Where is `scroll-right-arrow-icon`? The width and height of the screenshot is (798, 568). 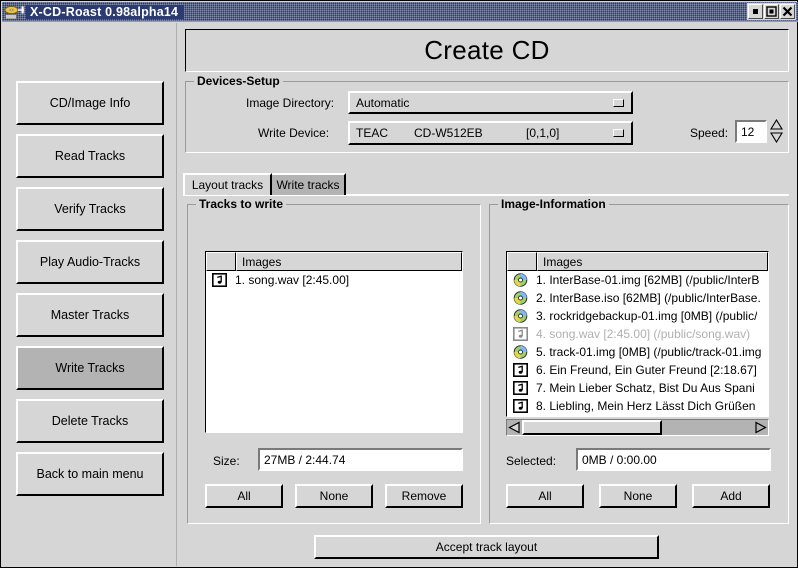 scroll-right-arrow-icon is located at coordinates (760, 427).